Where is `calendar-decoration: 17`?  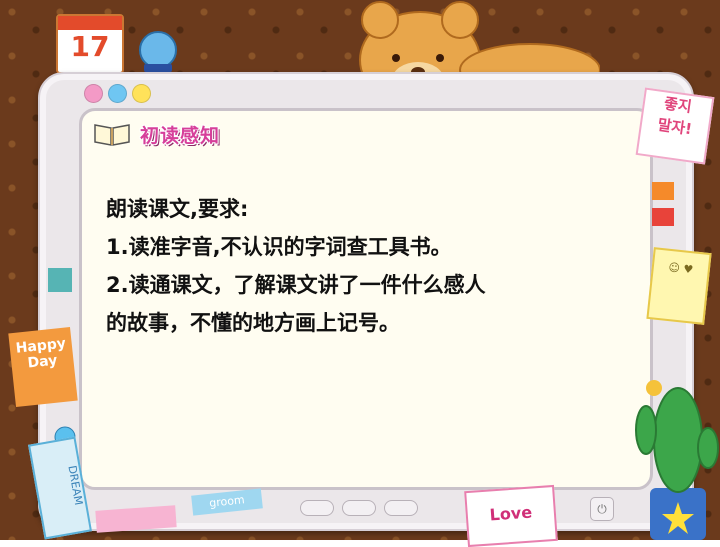
calendar-decoration: 17 is located at coordinates (90, 44).